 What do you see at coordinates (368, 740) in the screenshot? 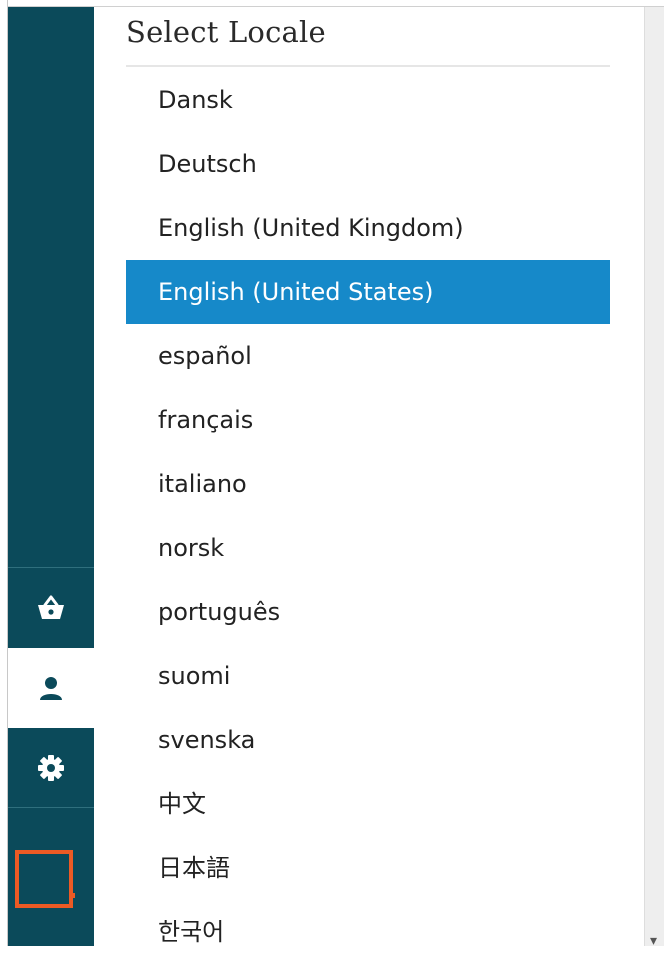
I see `locale-option: svenska` at bounding box center [368, 740].